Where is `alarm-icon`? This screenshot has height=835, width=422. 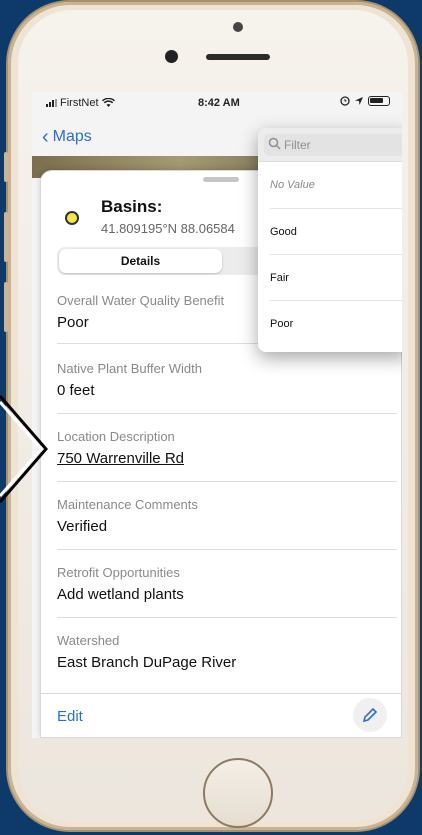
alarm-icon is located at coordinates (345, 101).